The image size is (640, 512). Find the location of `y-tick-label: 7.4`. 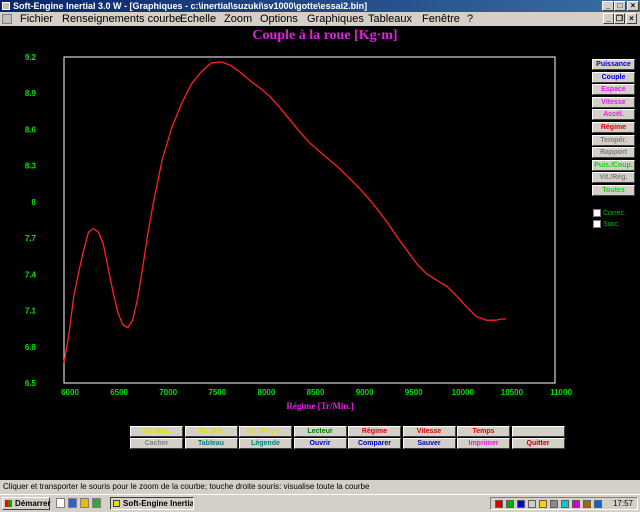

y-tick-label: 7.4 is located at coordinates (31, 274).